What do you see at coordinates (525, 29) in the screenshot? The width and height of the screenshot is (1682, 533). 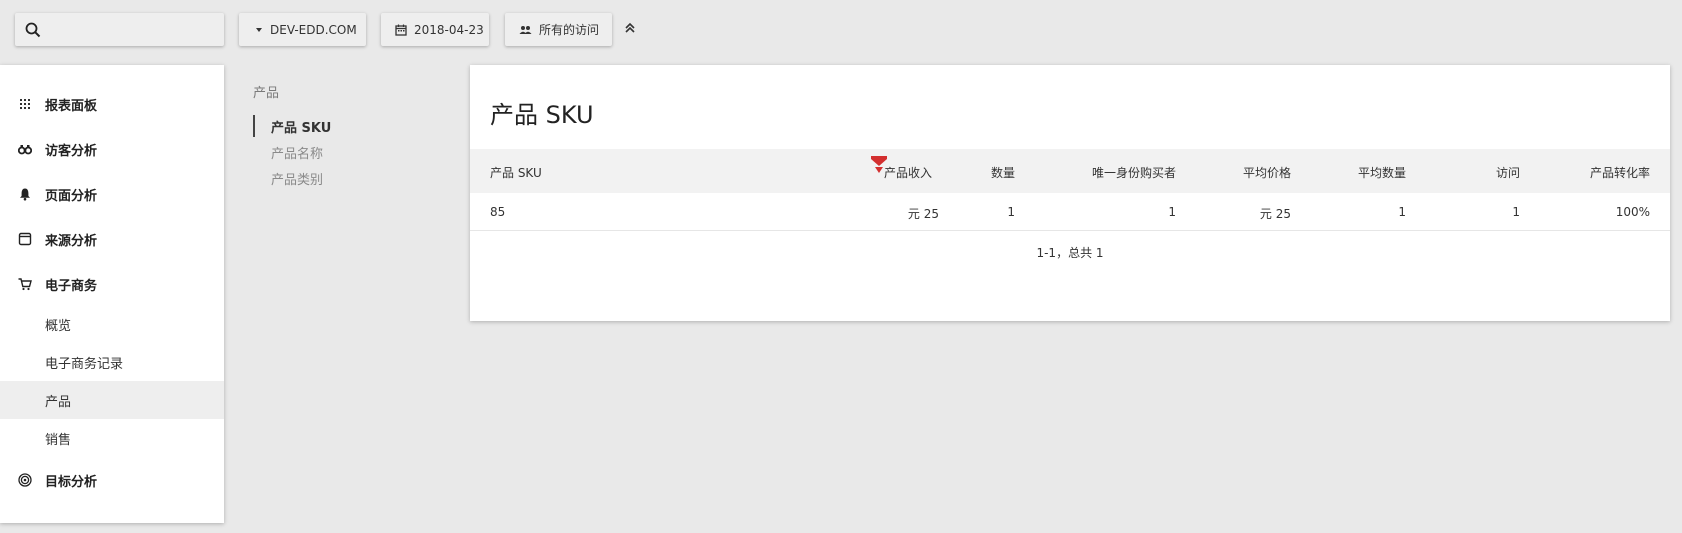 I see `users-icon` at bounding box center [525, 29].